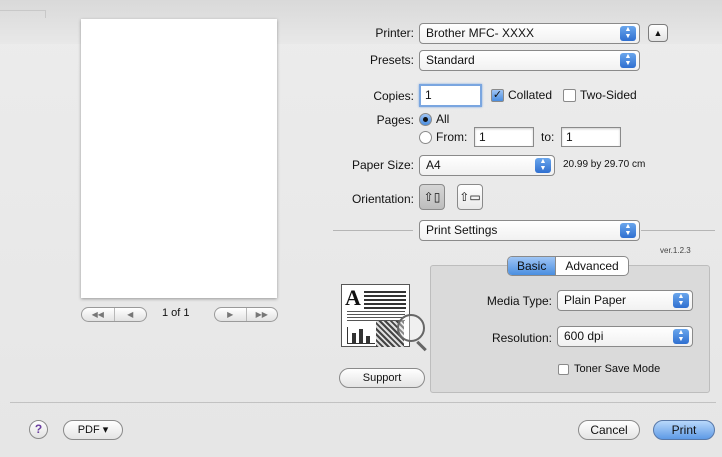 The image size is (722, 457). What do you see at coordinates (569, 95) in the screenshot?
I see `two-sided-checkbox` at bounding box center [569, 95].